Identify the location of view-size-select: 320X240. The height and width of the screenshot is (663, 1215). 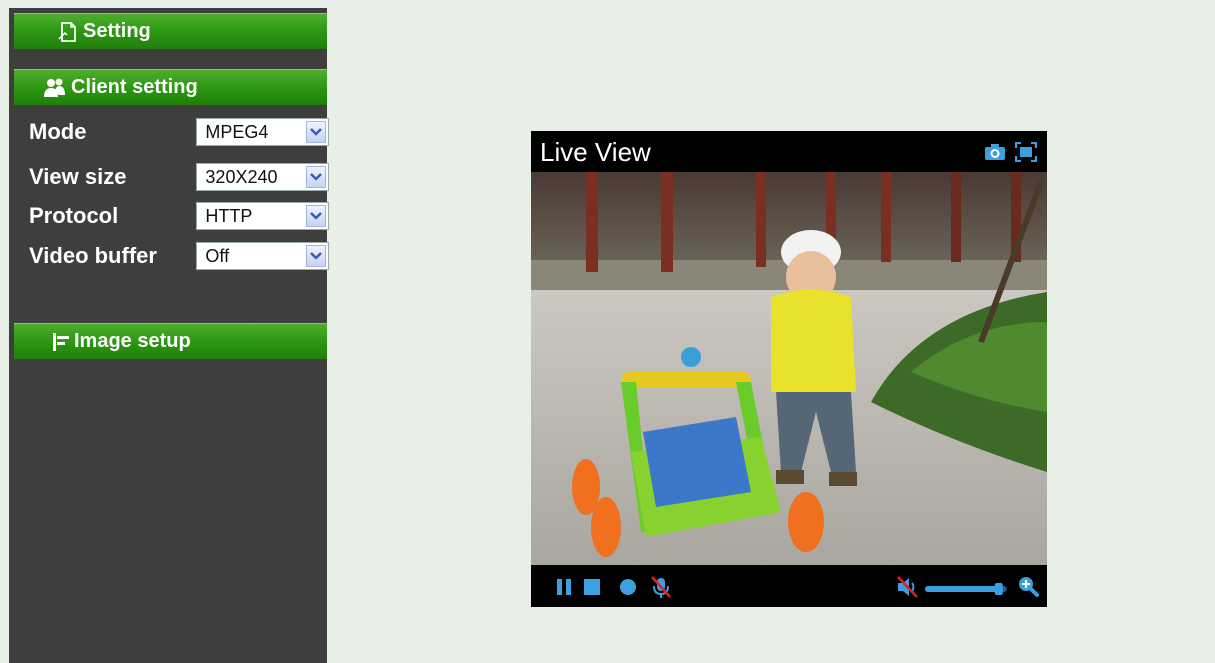
(262, 177).